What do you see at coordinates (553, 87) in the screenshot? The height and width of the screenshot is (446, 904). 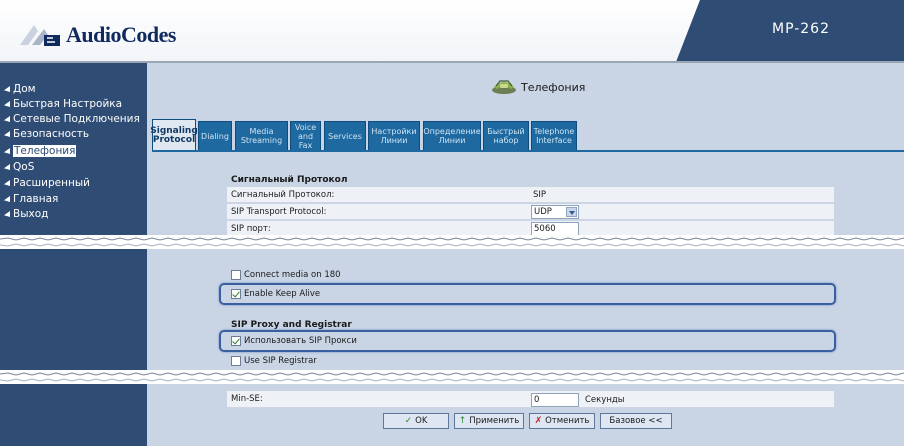 I see `page-title: Телефония` at bounding box center [553, 87].